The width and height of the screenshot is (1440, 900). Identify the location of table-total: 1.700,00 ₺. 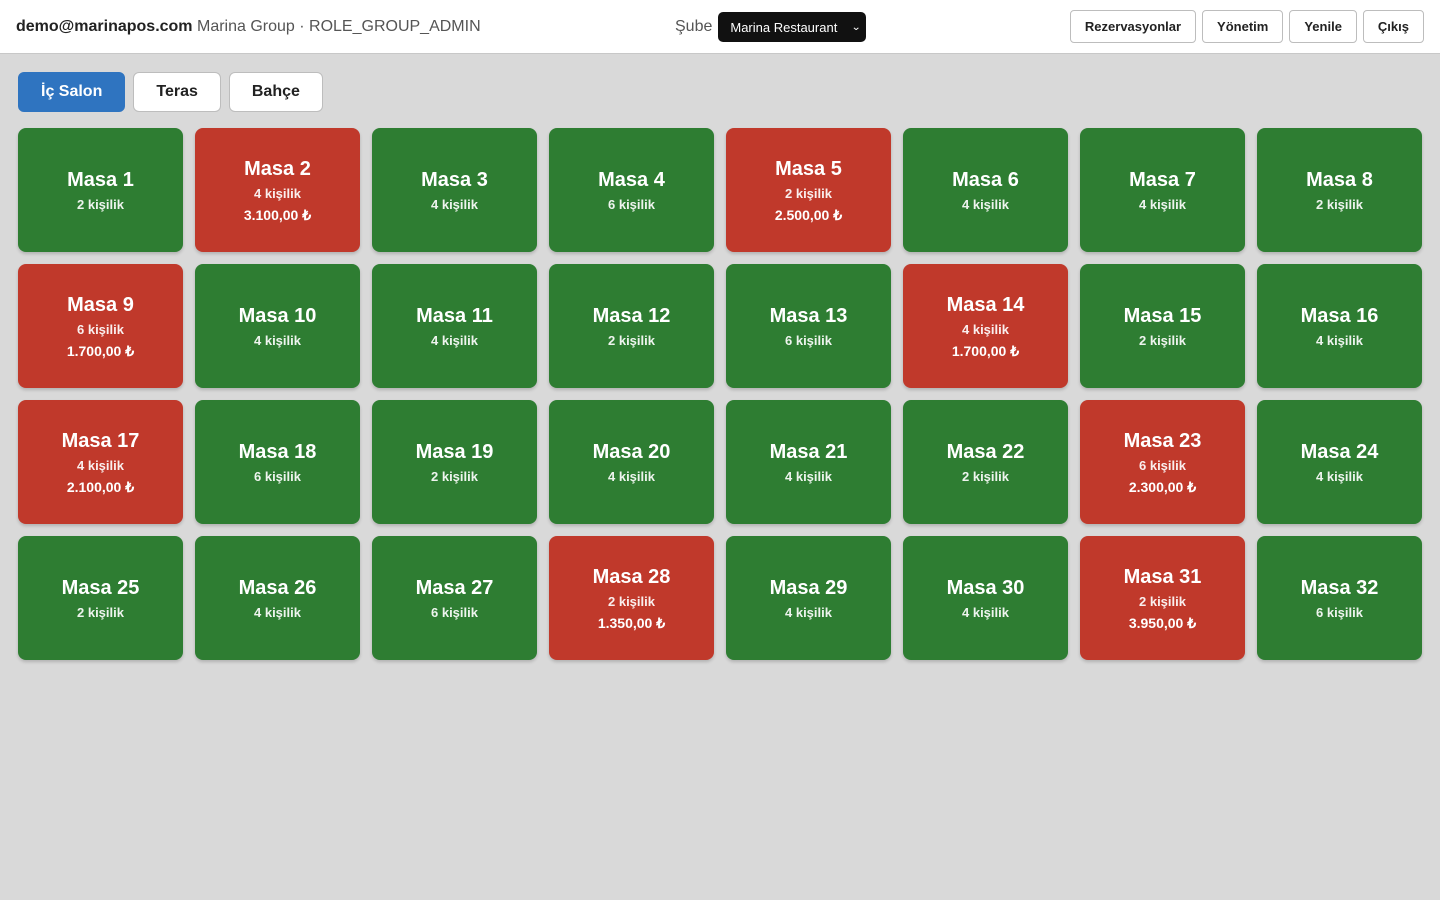
(100, 350).